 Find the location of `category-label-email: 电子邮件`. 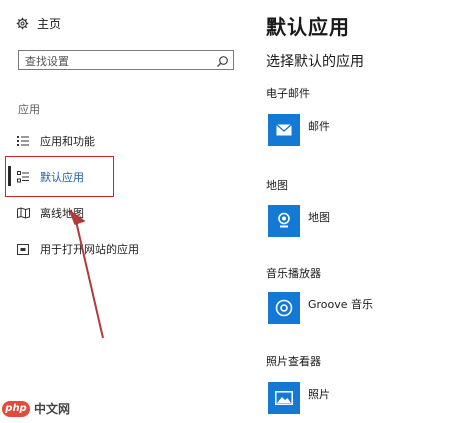

category-label-email: 电子邮件 is located at coordinates (288, 93).